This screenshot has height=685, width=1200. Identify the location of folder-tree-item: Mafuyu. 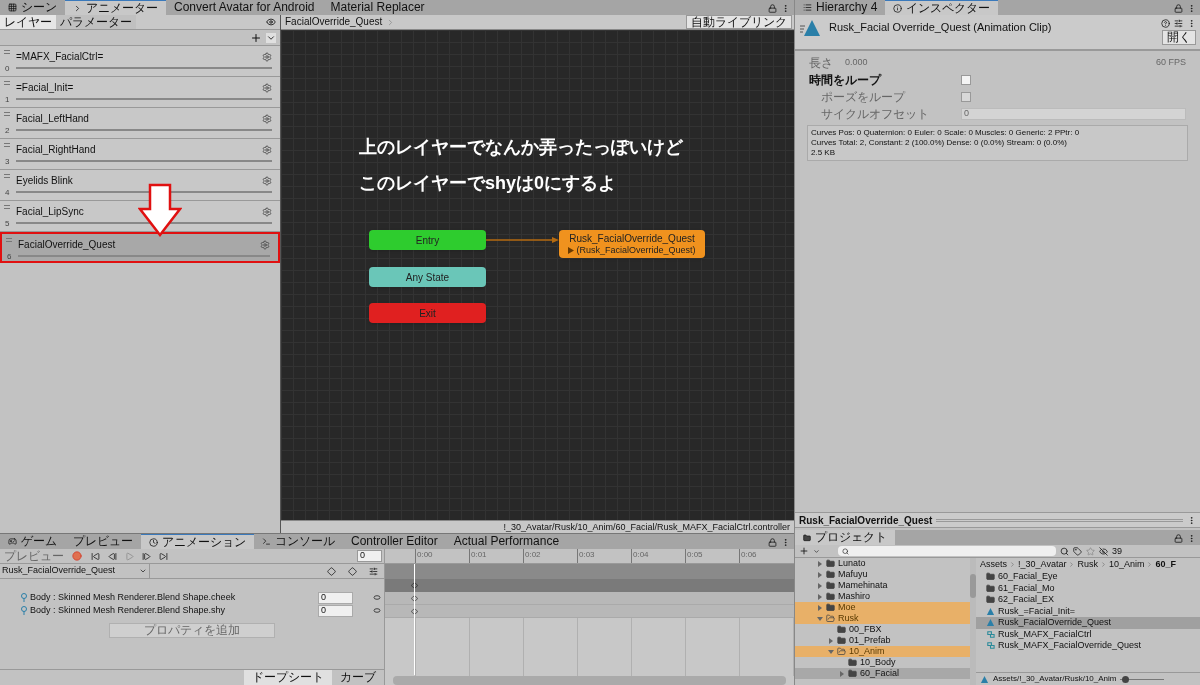
(882, 574).